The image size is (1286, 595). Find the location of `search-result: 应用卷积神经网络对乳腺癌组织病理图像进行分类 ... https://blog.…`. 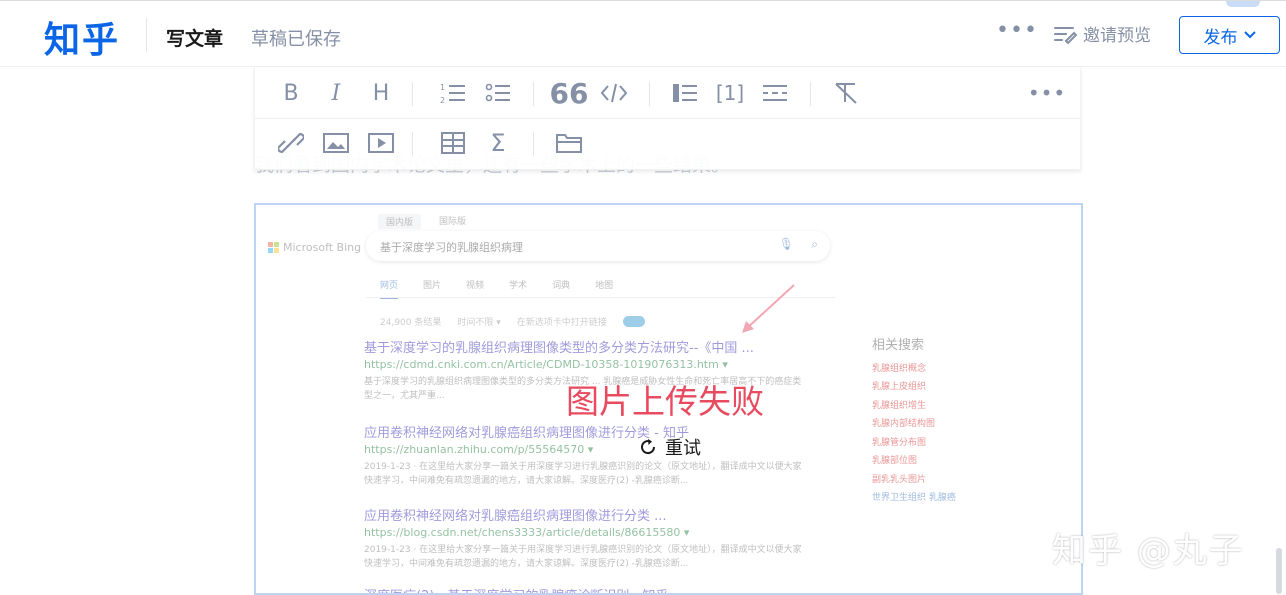

search-result: 应用卷积神经网络对乳腺癌组织病理图像进行分类 ... https://blog.… is located at coordinates (584, 538).